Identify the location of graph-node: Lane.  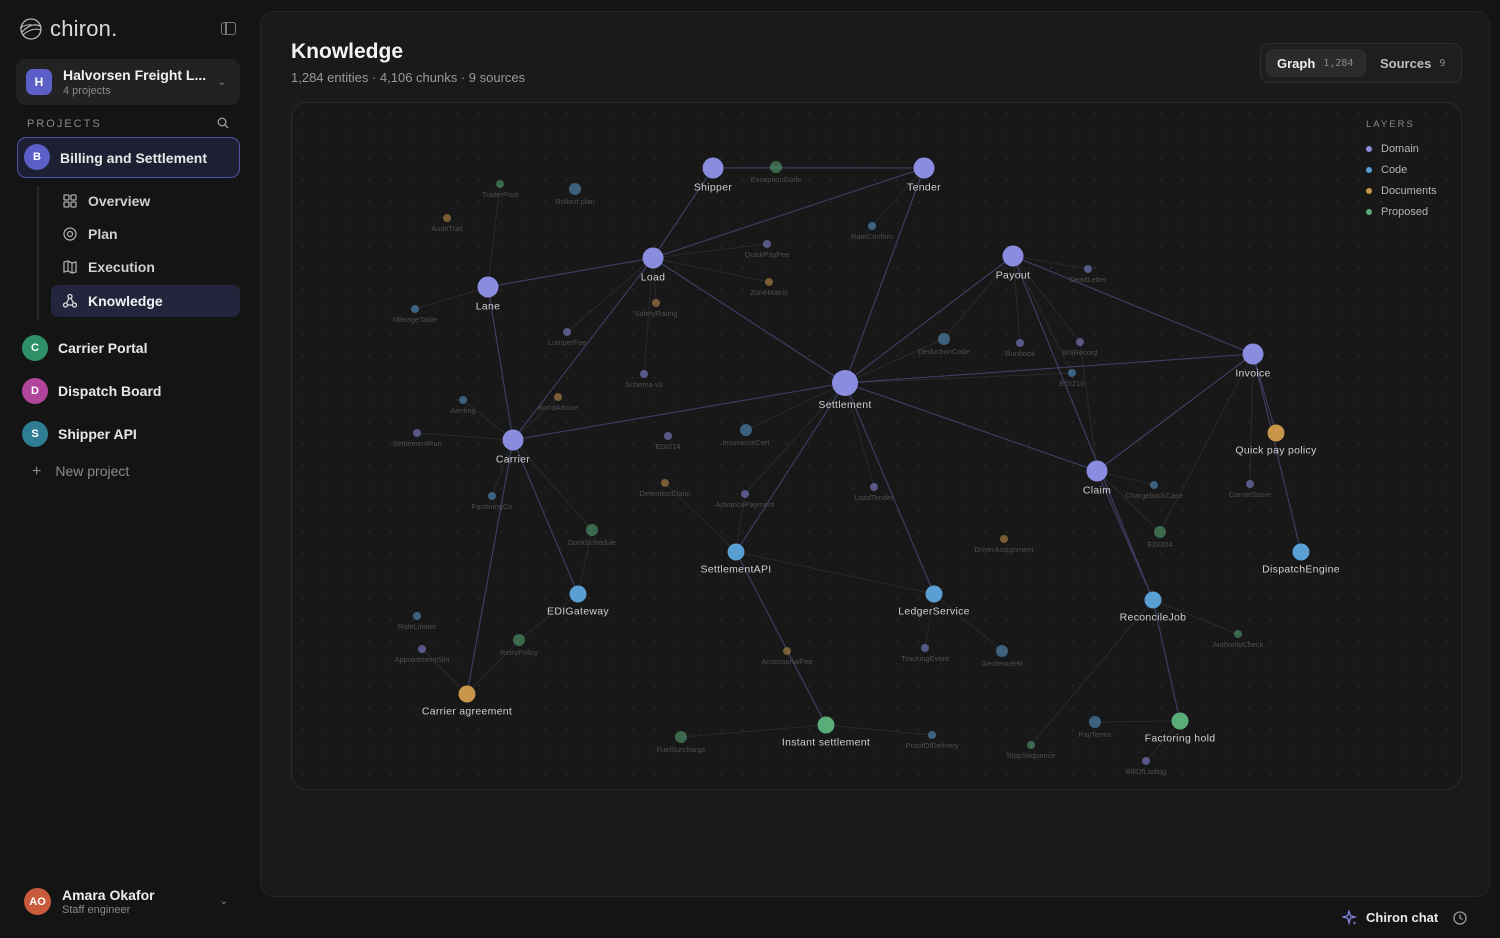
(488, 294).